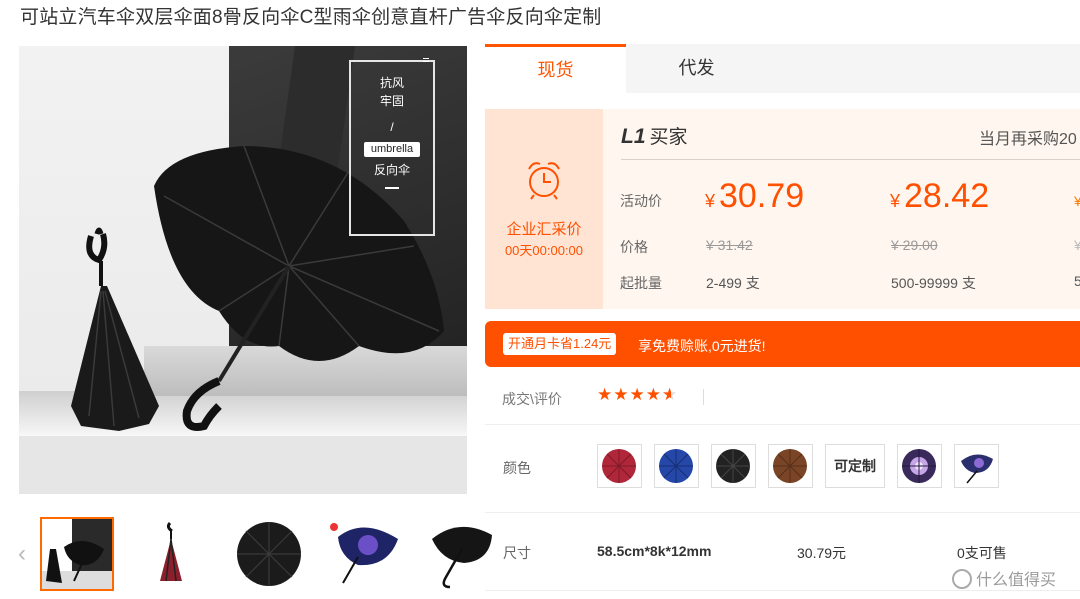 The width and height of the screenshot is (1080, 599). Describe the element at coordinates (641, 283) in the screenshot. I see `moq-label: 起批量` at that location.